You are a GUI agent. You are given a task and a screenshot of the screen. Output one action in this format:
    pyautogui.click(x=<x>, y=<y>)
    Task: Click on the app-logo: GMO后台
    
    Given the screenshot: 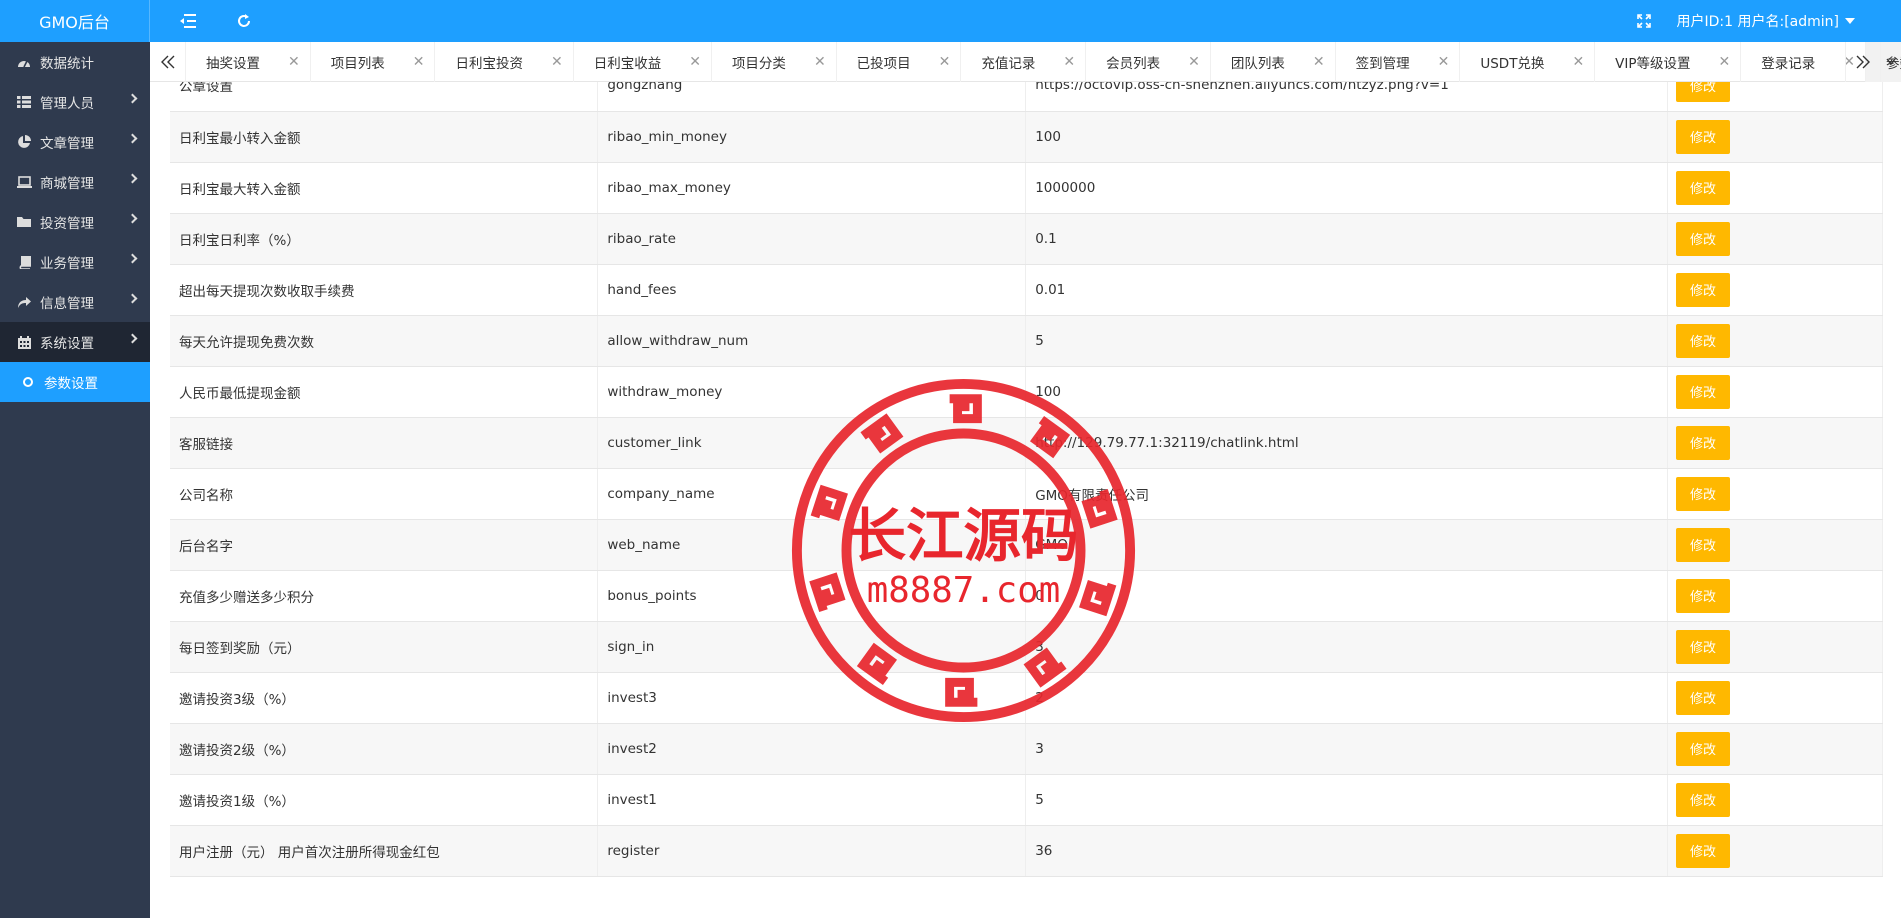 What is the action you would take?
    pyautogui.click(x=75, y=21)
    